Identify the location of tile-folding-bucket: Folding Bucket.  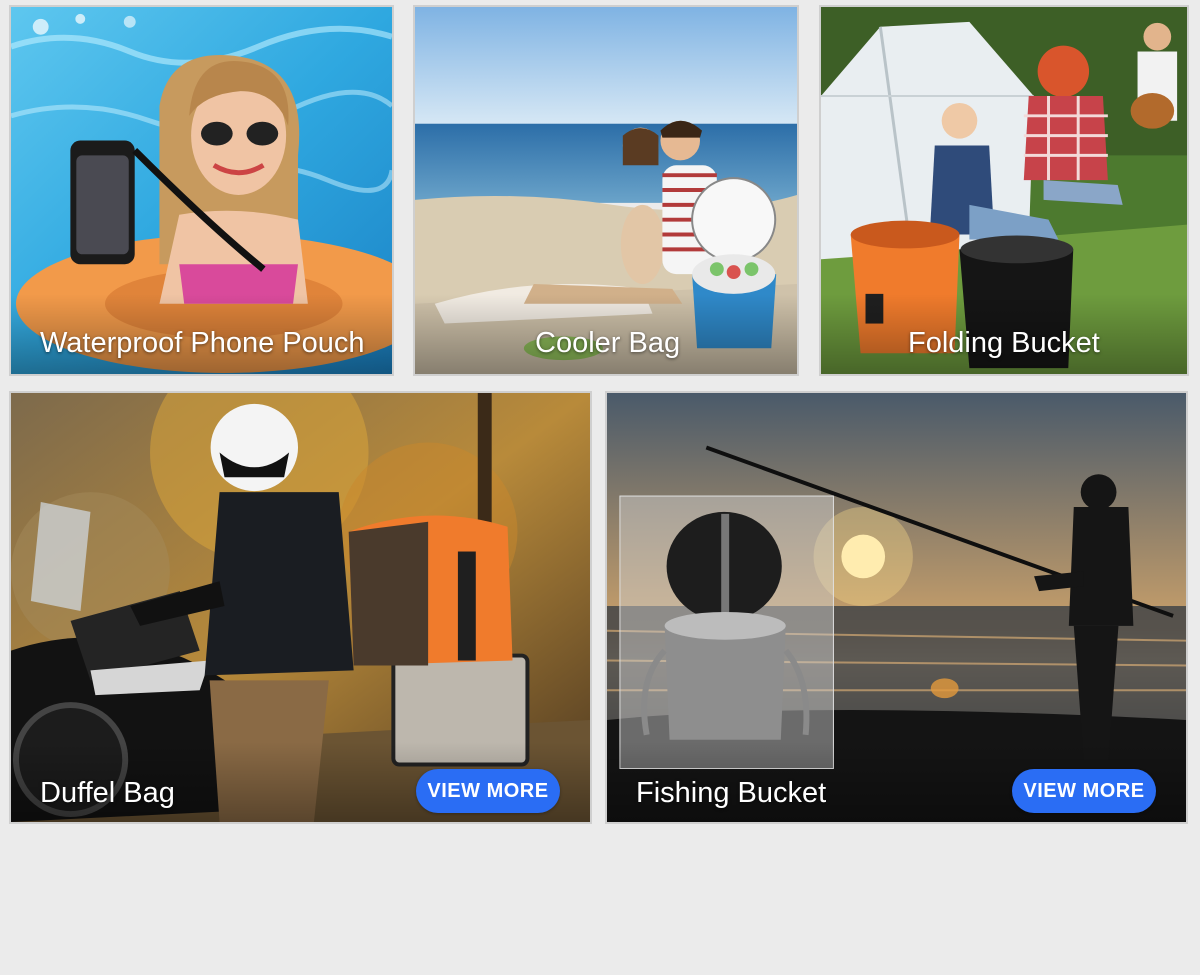
(1004, 190).